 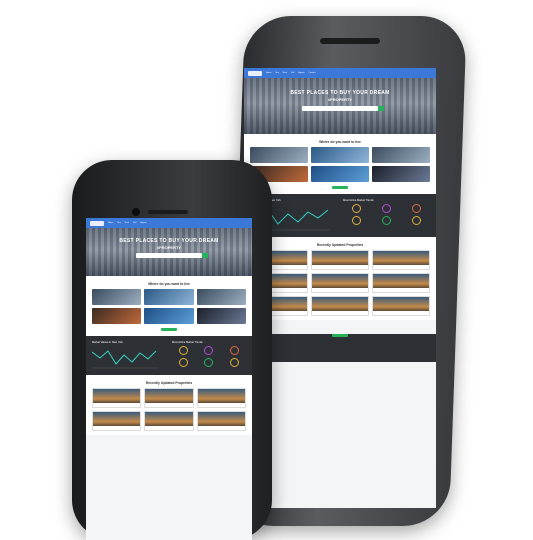 I want to click on footer-cta-button, so click(x=340, y=335).